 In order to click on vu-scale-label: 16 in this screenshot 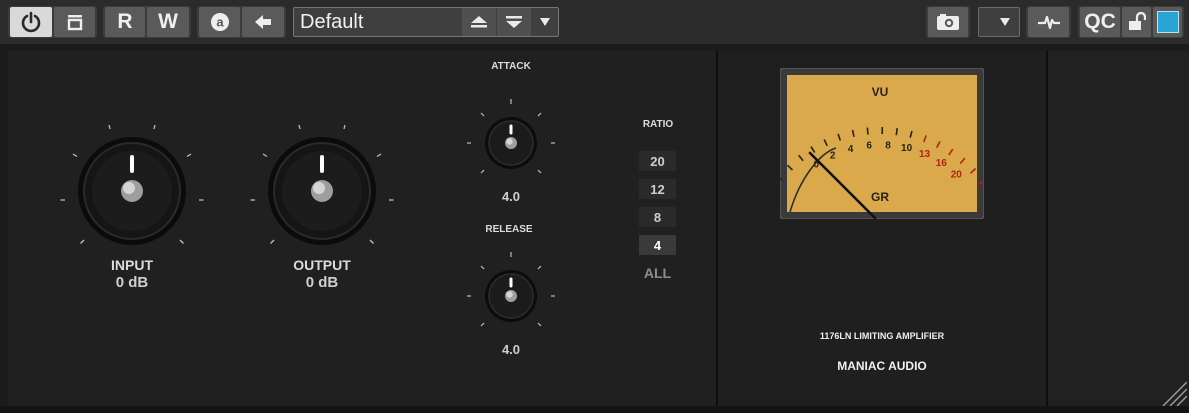, I will do `click(942, 163)`.